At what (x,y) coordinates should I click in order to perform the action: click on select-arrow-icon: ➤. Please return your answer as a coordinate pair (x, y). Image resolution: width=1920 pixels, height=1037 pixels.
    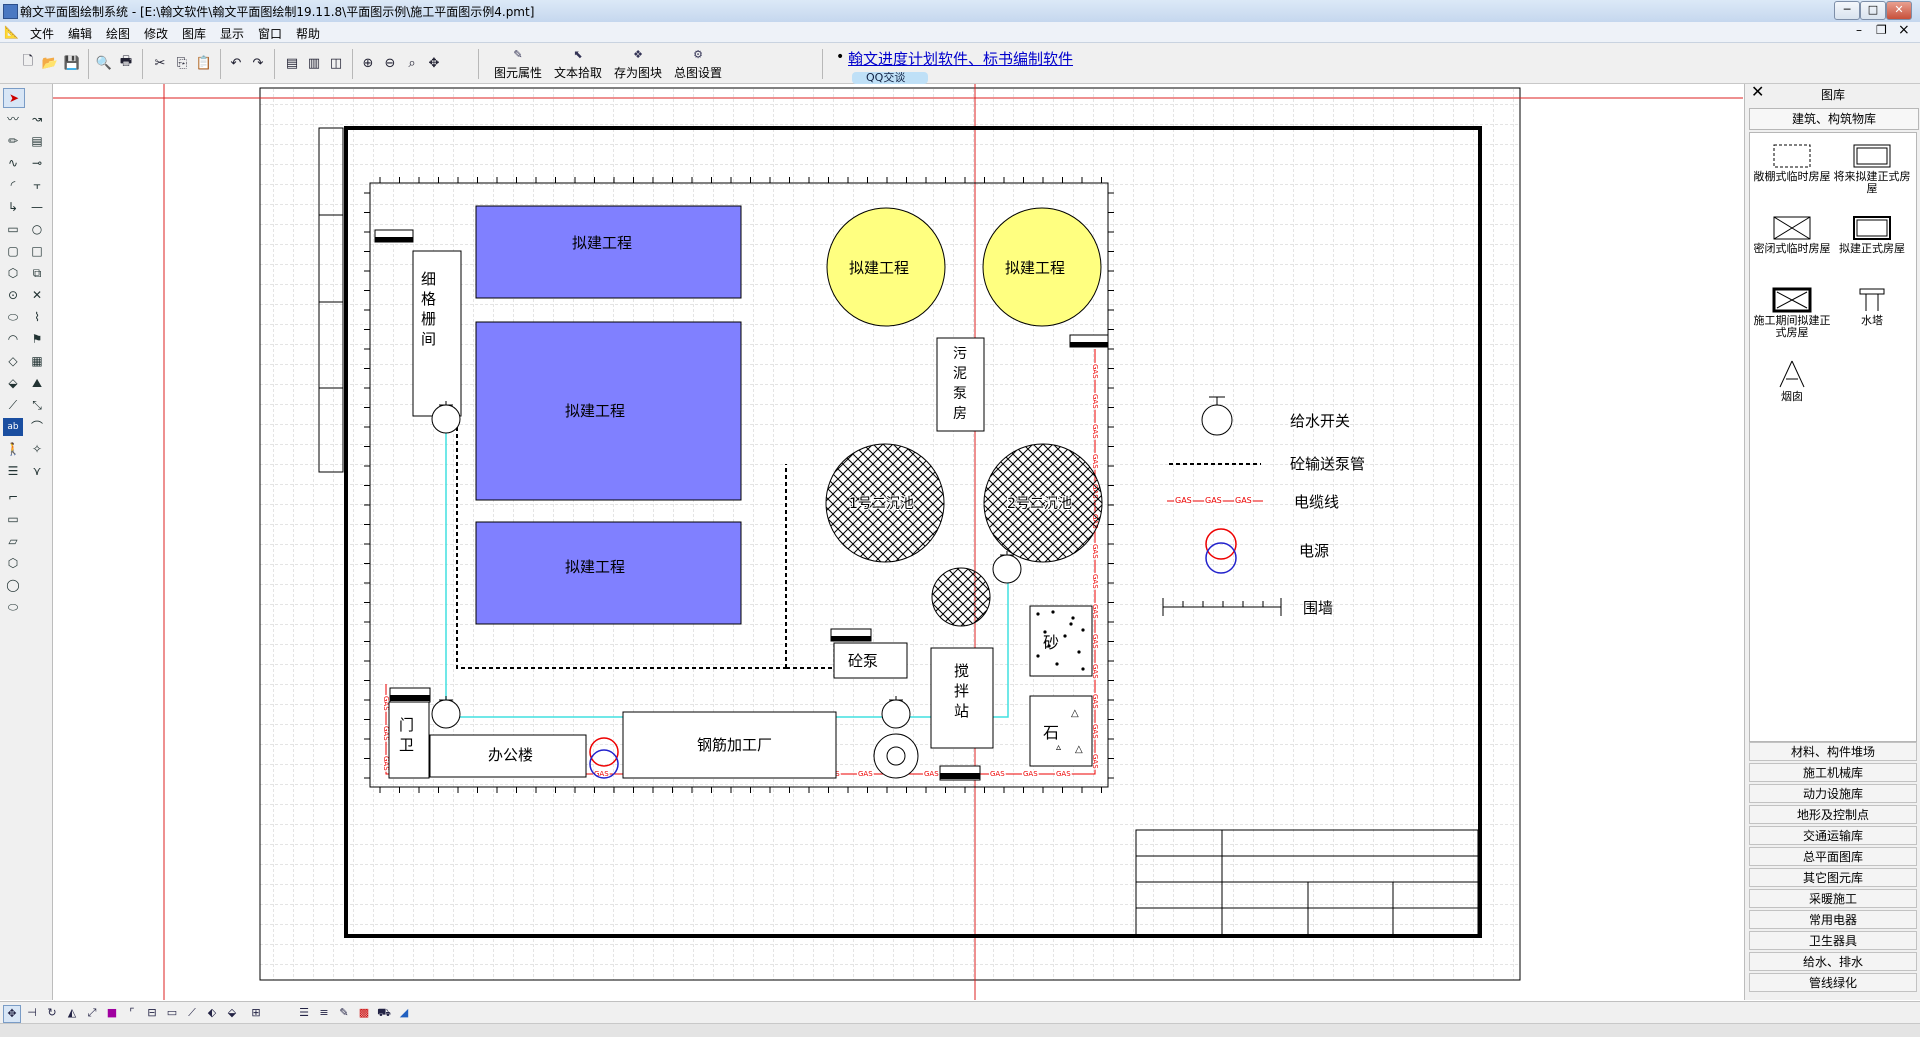
    Looking at the image, I should click on (14, 98).